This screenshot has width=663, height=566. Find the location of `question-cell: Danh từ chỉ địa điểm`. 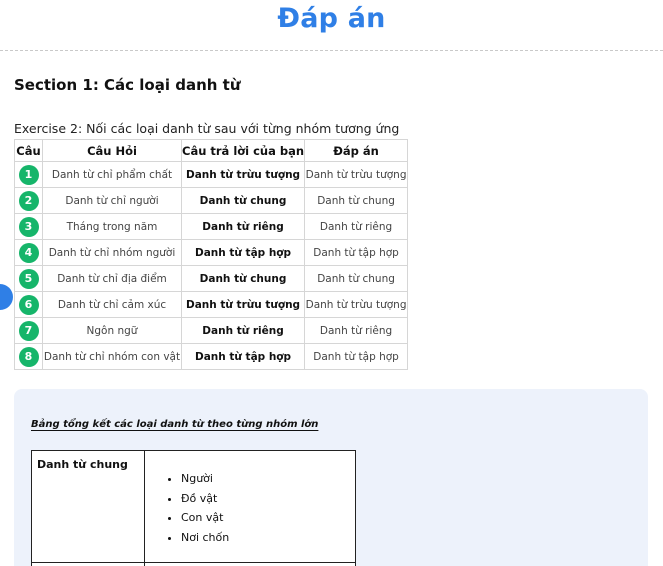

question-cell: Danh từ chỉ địa điểm is located at coordinates (112, 278).